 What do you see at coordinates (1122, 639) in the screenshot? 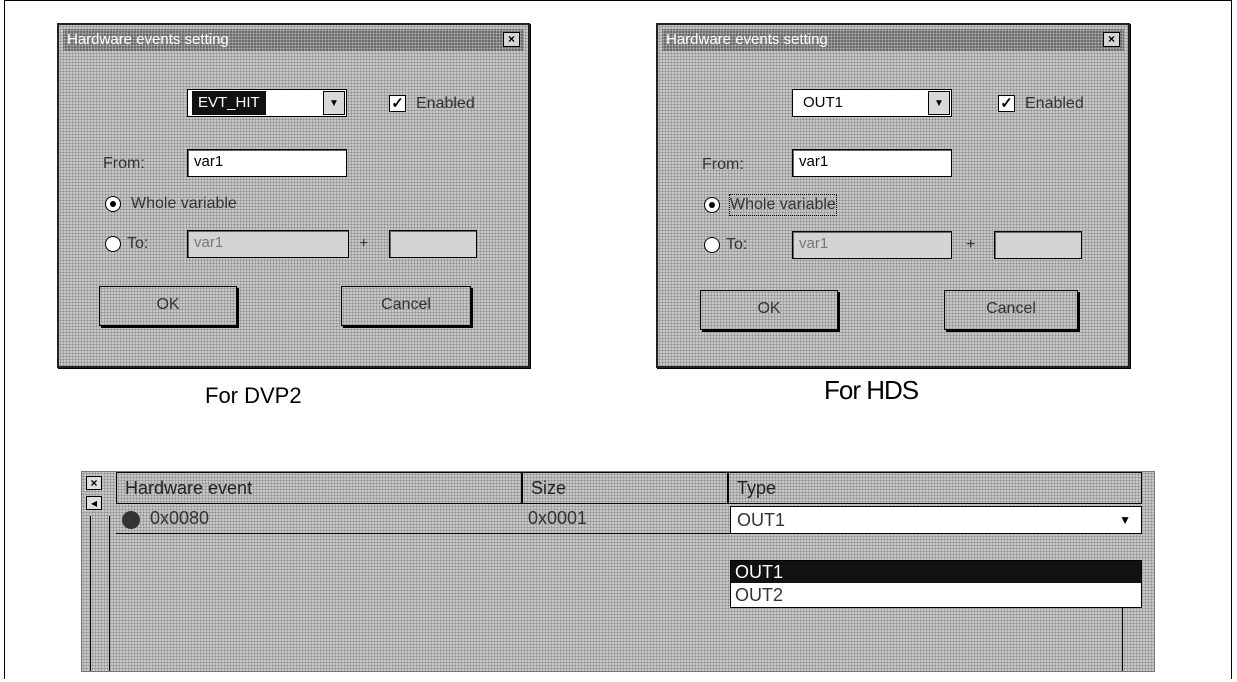
I see `column-divider` at bounding box center [1122, 639].